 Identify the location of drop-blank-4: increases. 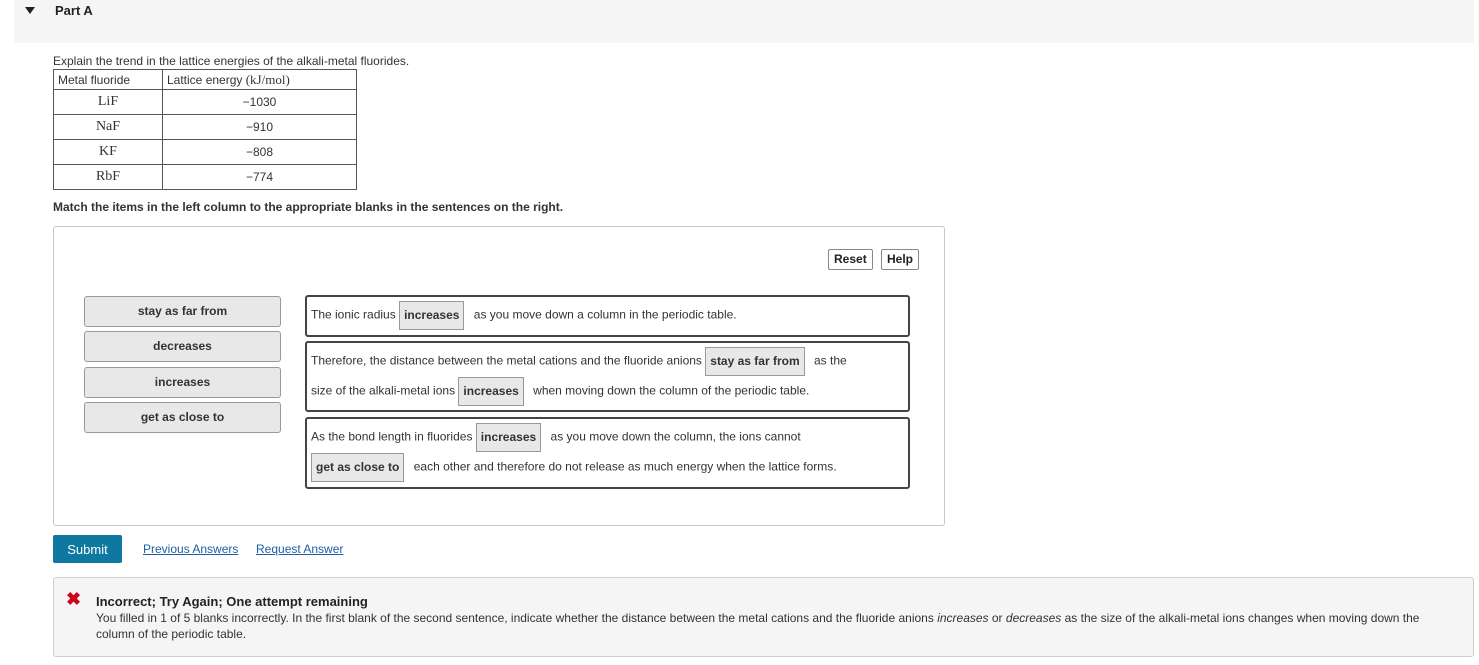
(508, 437).